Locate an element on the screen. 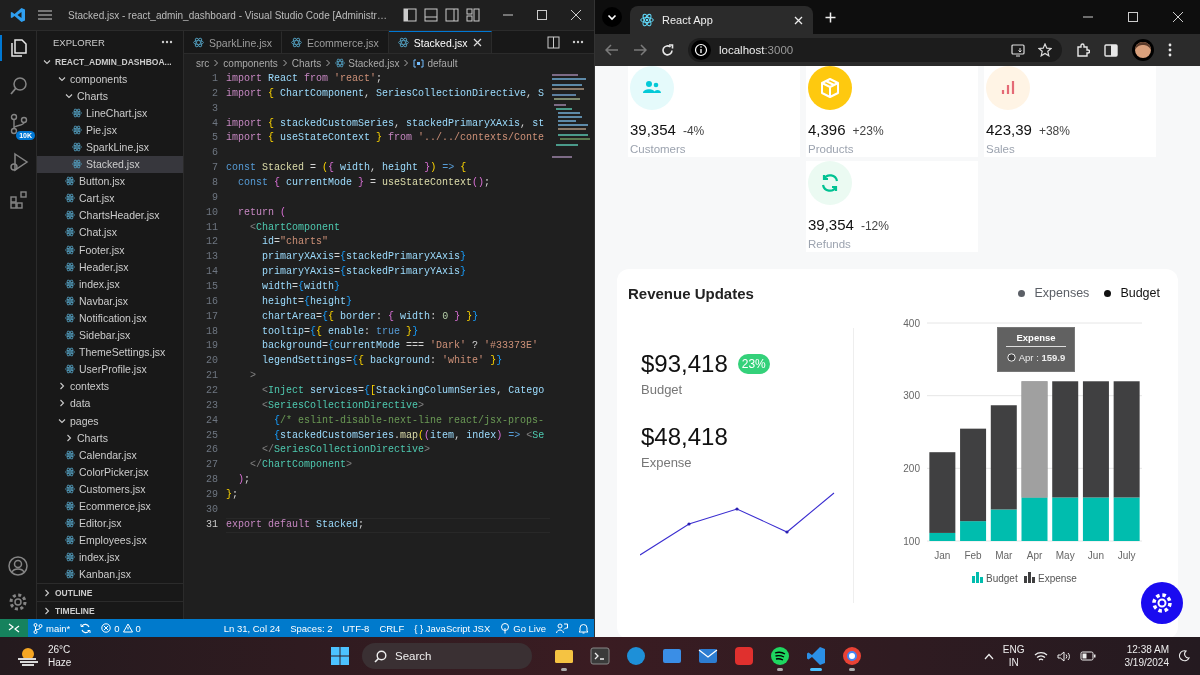 The width and height of the screenshot is (1200, 675). legend-label: Budget is located at coordinates (1002, 578).